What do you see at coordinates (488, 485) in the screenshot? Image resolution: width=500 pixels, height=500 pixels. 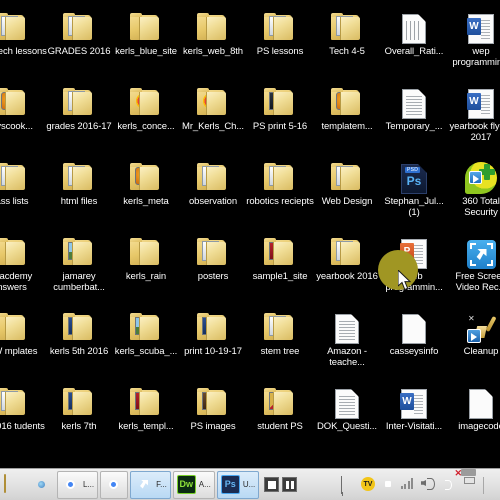 I see `tray-show-desktop` at bounding box center [488, 485].